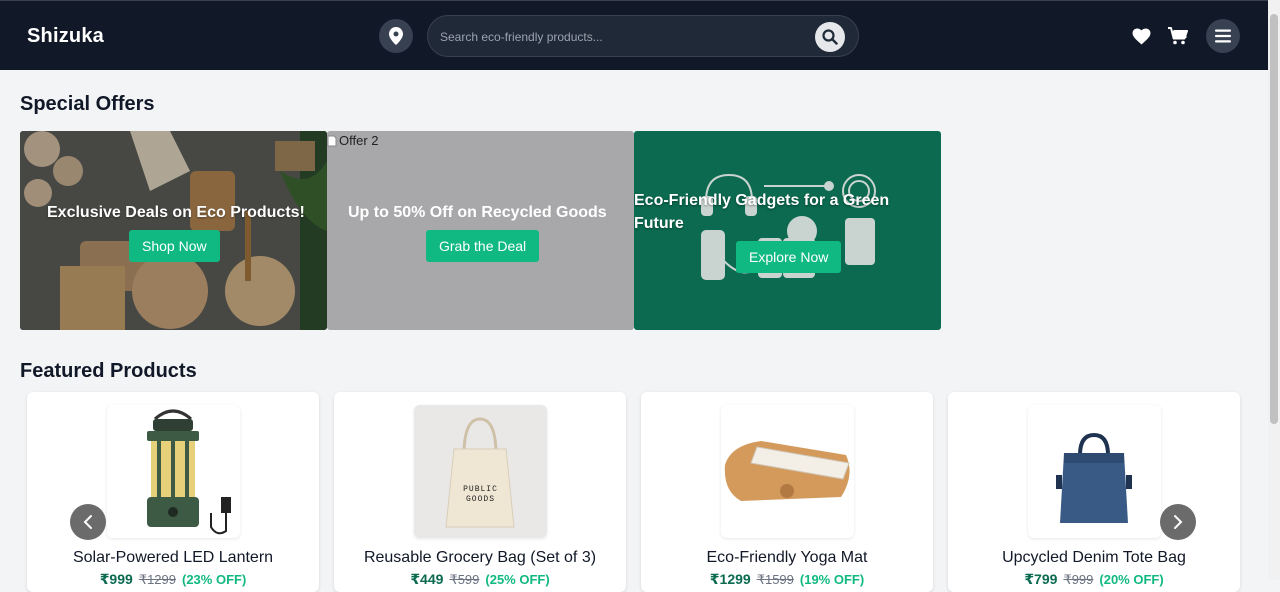  Describe the element at coordinates (332, 140) in the screenshot. I see `broken-image-icon` at that location.